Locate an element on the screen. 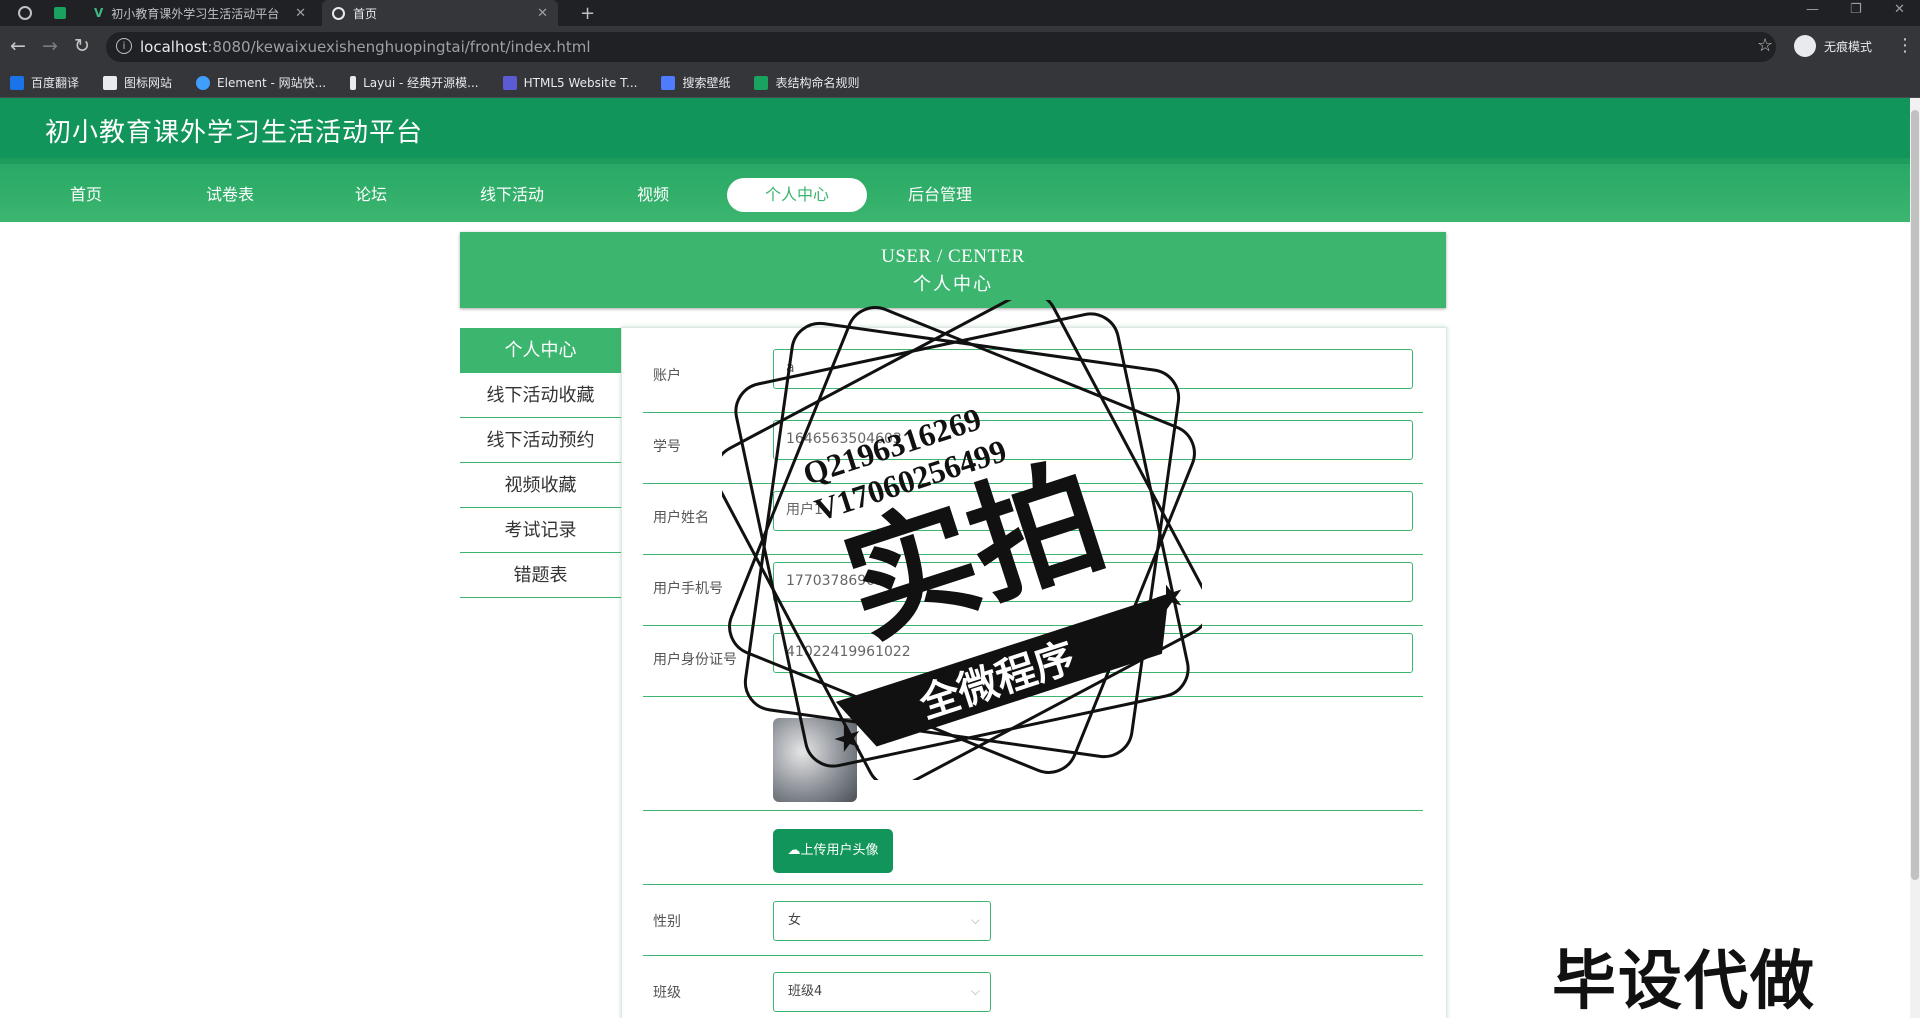 The image size is (1920, 1022). form-row-class: 班级 班级4 ⌵ is located at coordinates (1033, 987).